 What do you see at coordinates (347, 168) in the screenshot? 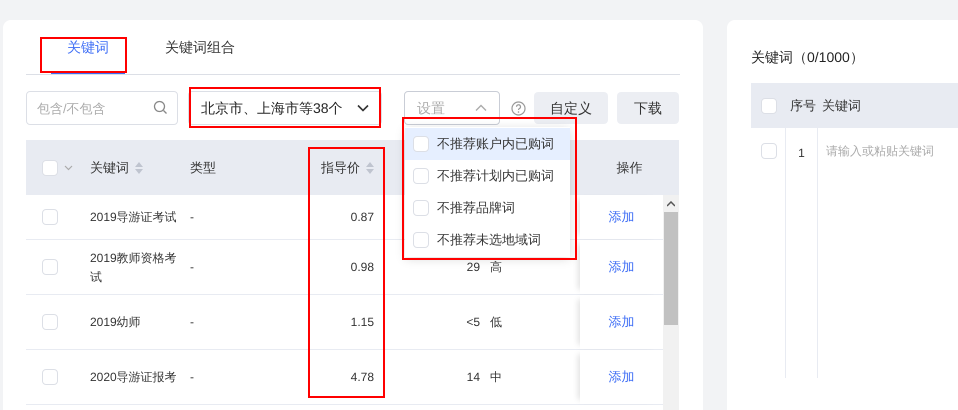
I see `column-header: 指导价` at bounding box center [347, 168].